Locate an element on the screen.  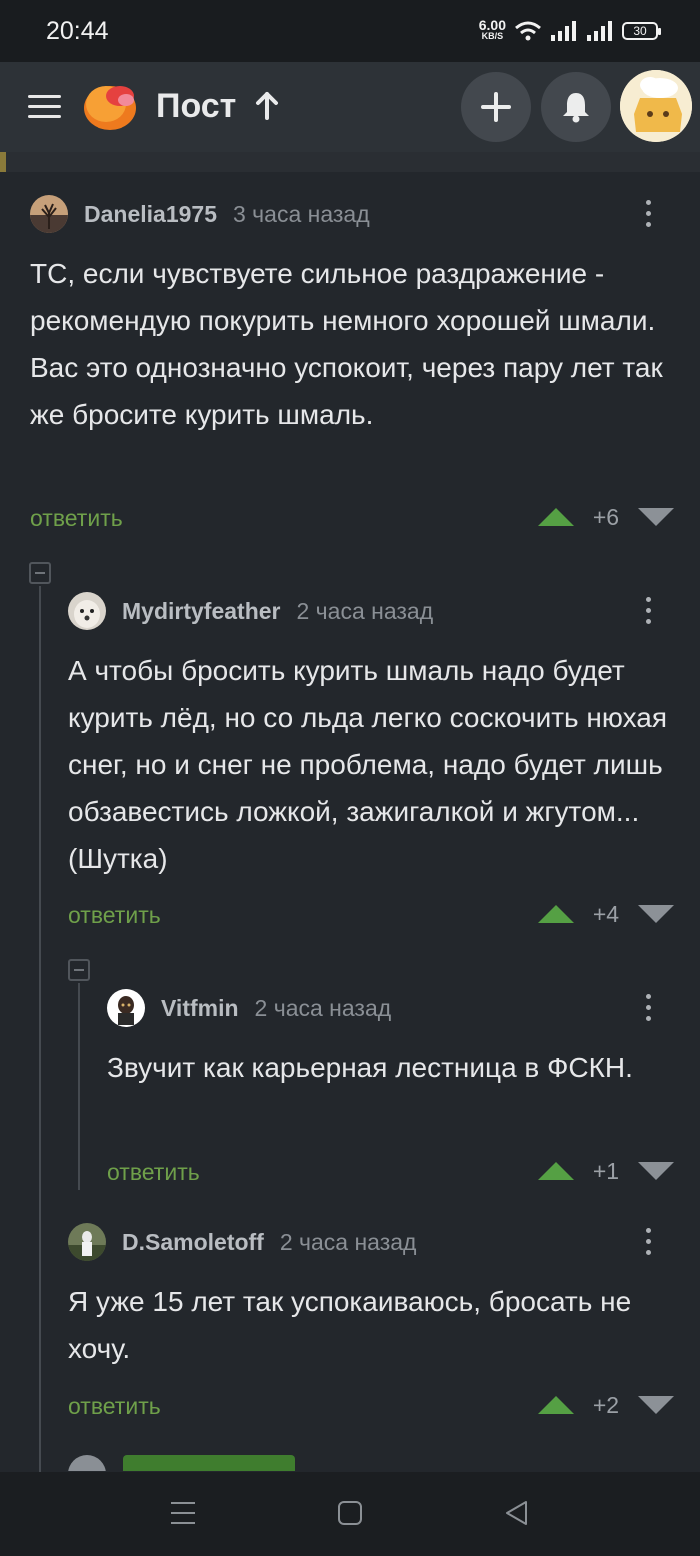
author-badge is located at coordinates (209, 1463).